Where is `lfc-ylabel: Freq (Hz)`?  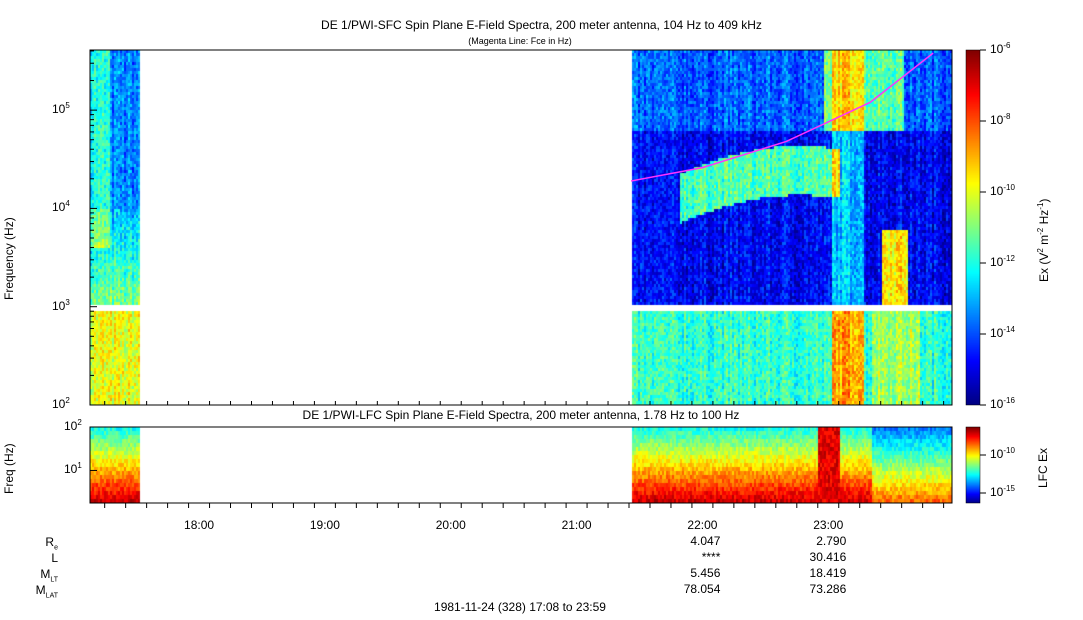 lfc-ylabel: Freq (Hz) is located at coordinates (9, 468).